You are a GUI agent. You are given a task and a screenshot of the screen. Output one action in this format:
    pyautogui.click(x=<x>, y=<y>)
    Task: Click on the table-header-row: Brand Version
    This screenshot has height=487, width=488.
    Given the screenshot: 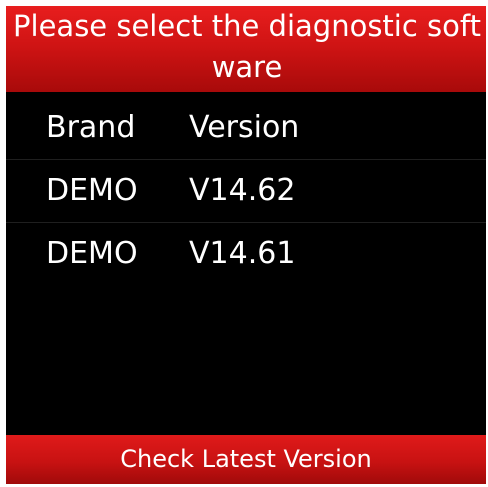 What is the action you would take?
    pyautogui.click(x=246, y=128)
    